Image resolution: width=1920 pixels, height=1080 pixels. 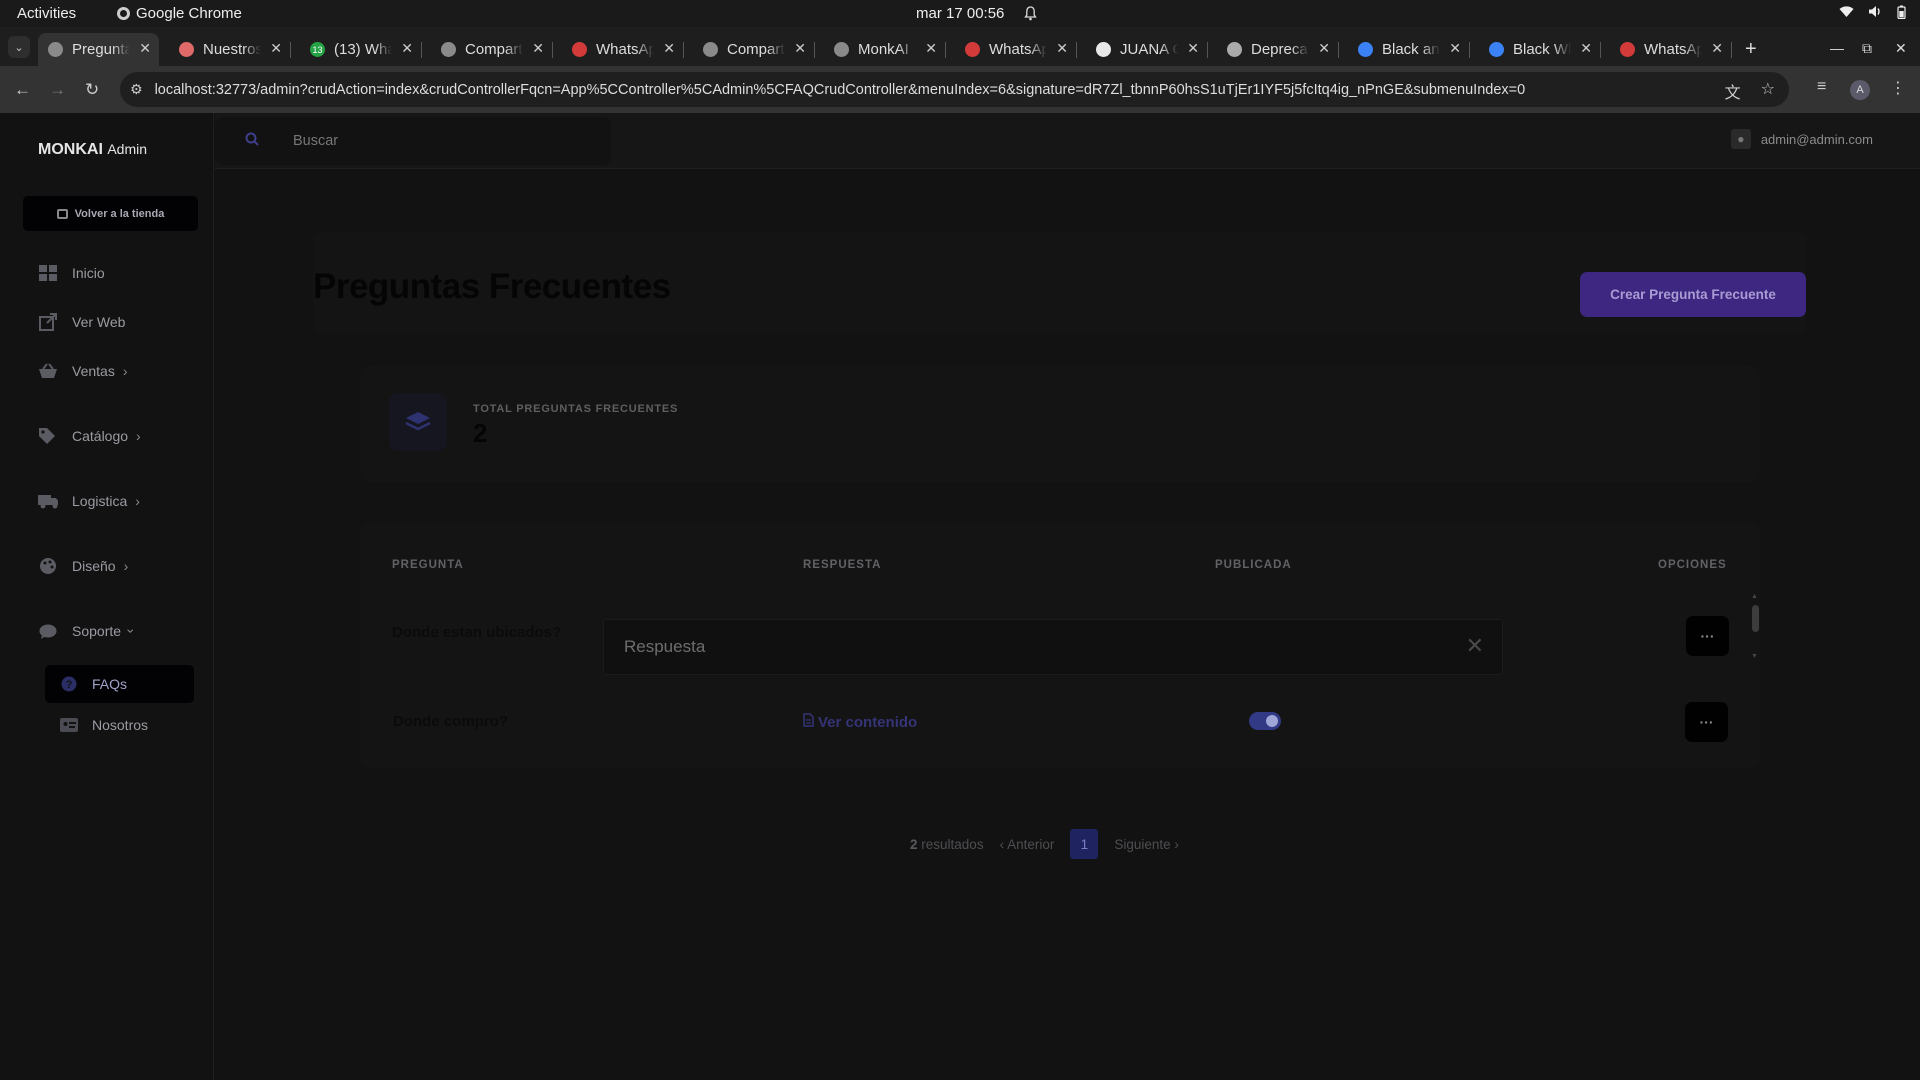 I want to click on sidebar-item-nosotros: Nosotros, so click(x=119, y=725).